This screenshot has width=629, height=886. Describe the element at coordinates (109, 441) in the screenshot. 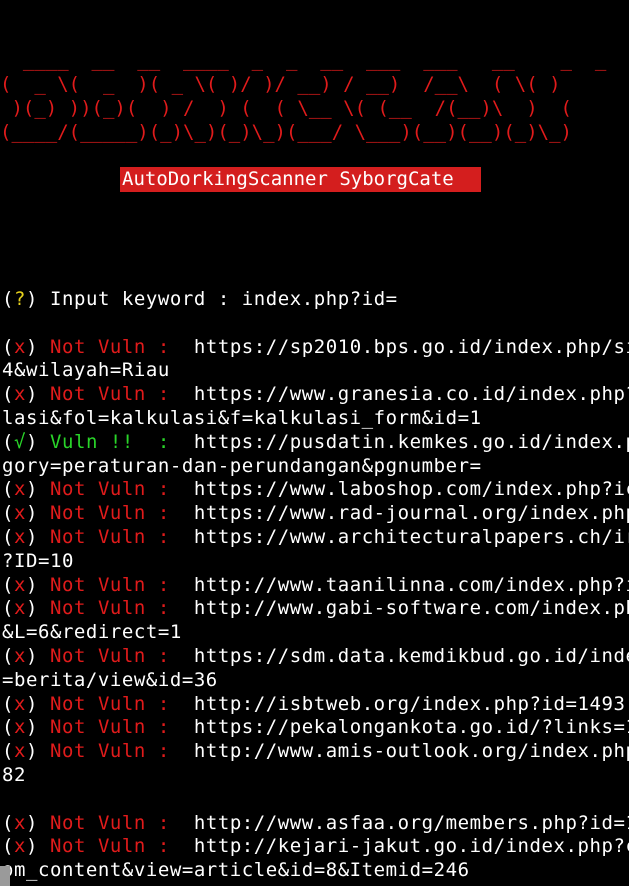

I see `status-label: Vuln !! :` at that location.